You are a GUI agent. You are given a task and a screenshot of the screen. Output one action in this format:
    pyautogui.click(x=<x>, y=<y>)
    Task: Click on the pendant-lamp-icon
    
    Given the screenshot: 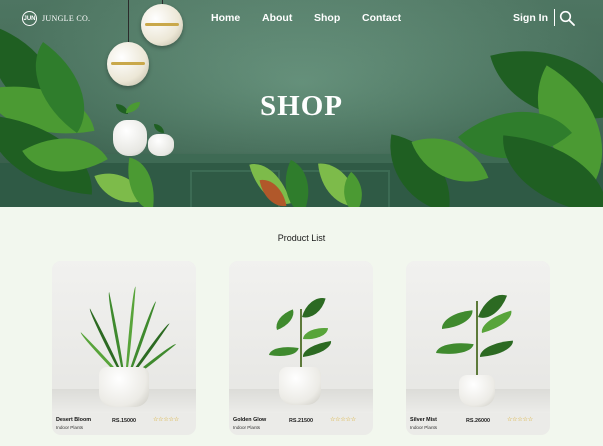 What is the action you would take?
    pyautogui.click(x=128, y=64)
    